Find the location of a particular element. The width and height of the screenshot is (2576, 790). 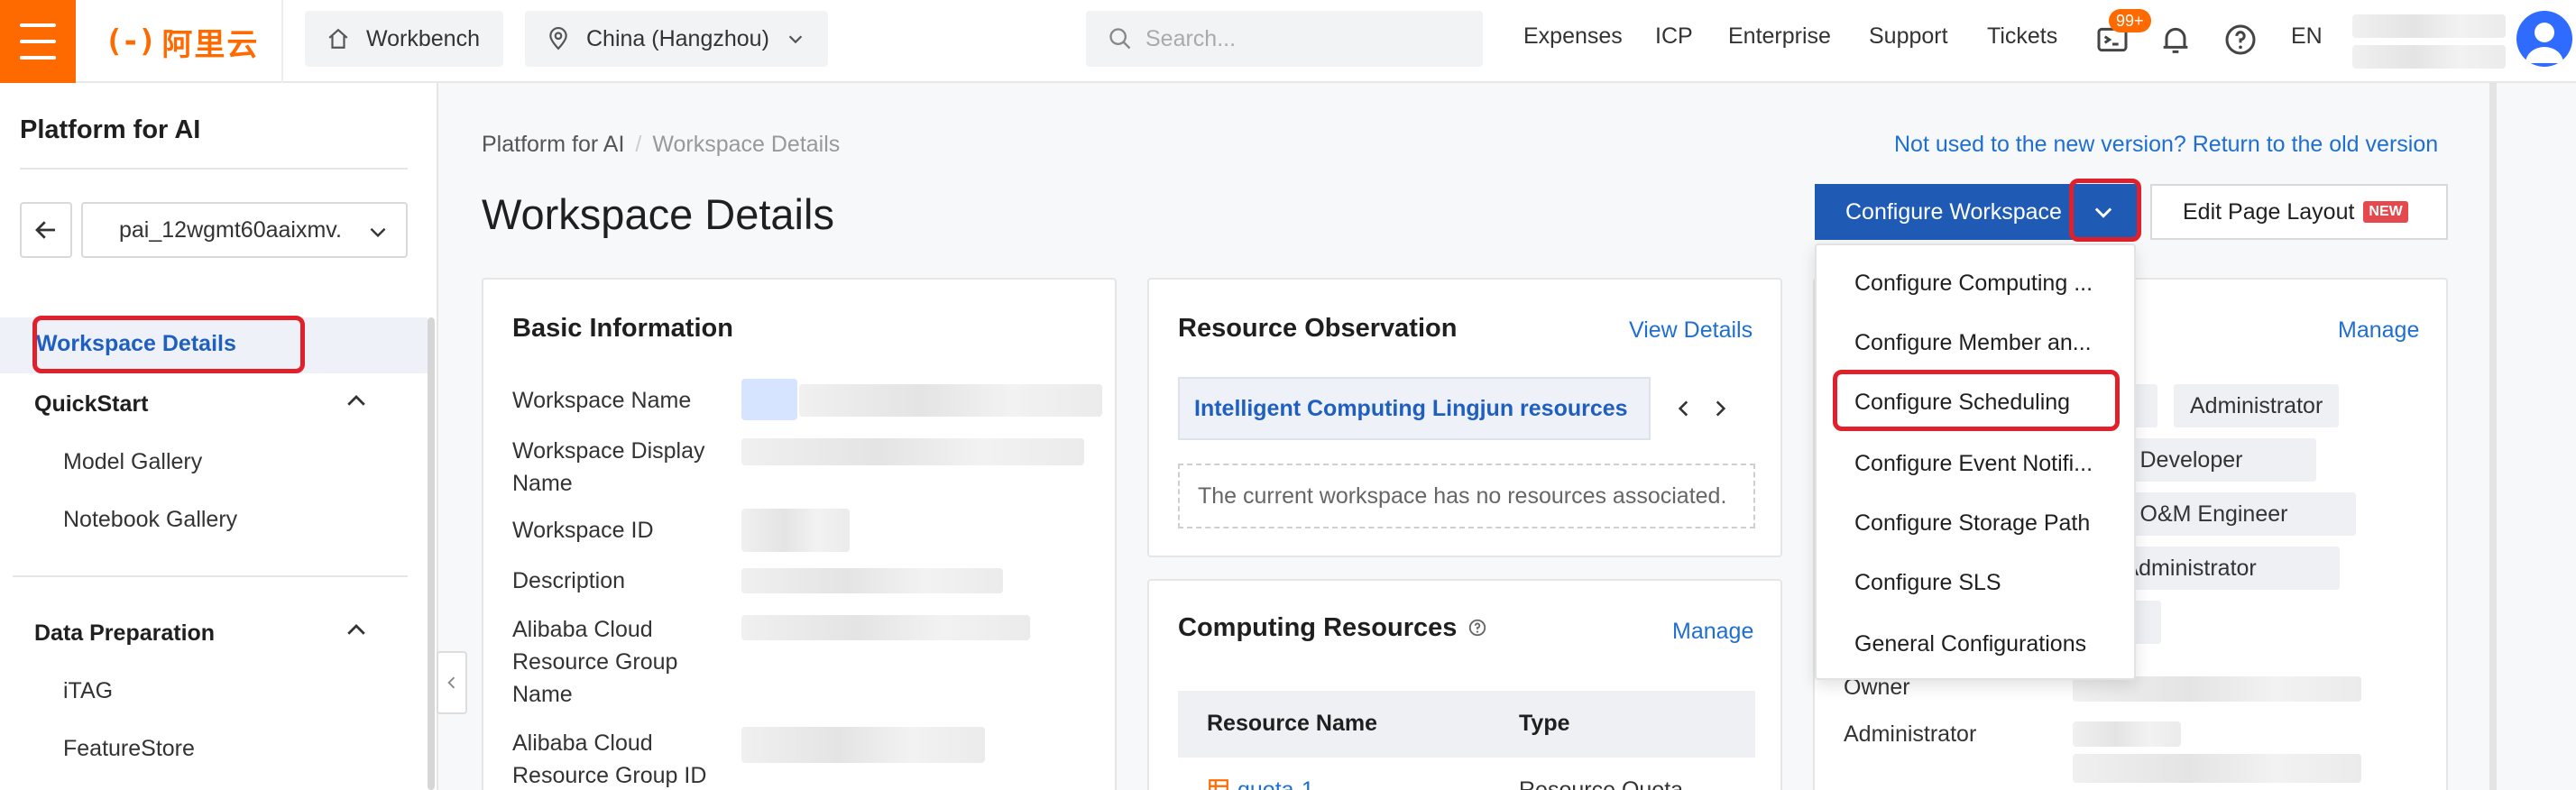

workspace-name: pai_12wgmt60aaixmv. is located at coordinates (230, 229).